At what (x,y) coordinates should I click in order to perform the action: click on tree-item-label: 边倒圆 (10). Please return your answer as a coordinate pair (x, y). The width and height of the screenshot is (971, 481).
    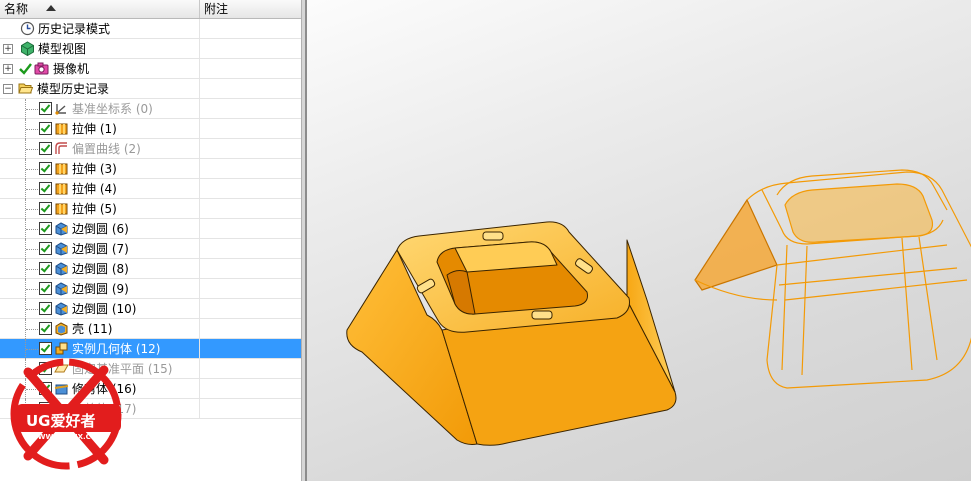
    Looking at the image, I should click on (104, 309).